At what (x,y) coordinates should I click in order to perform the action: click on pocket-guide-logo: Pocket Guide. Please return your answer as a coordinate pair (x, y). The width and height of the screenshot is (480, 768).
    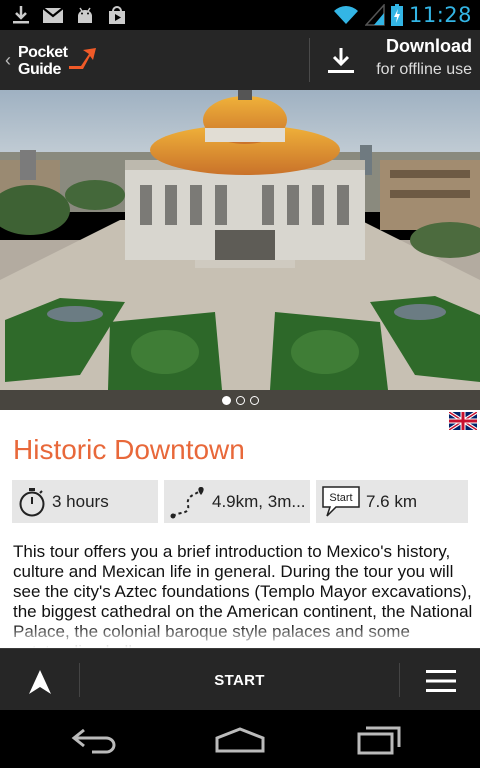
    Looking at the image, I should click on (61, 61).